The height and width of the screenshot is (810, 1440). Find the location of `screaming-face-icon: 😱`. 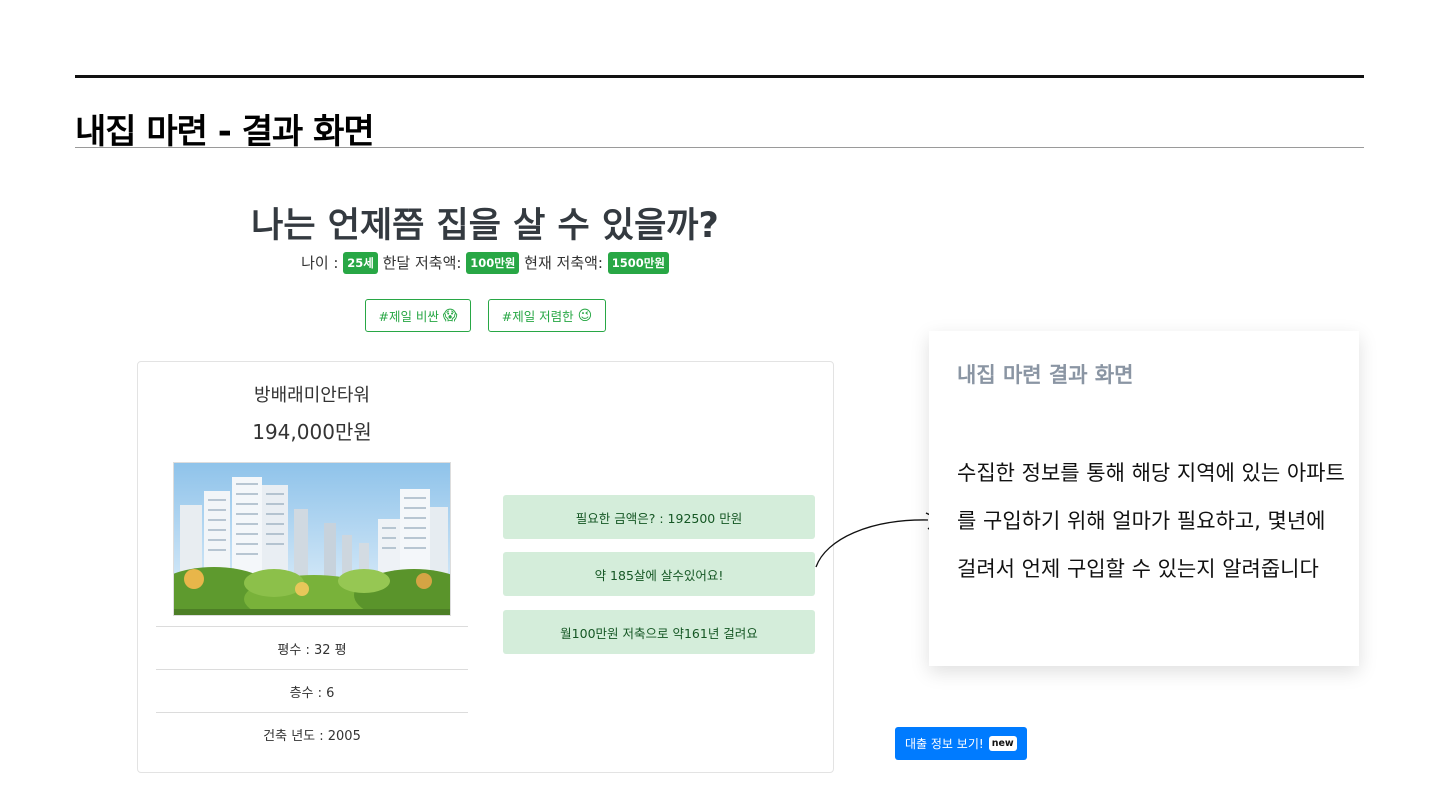

screaming-face-icon: 😱 is located at coordinates (450, 315).